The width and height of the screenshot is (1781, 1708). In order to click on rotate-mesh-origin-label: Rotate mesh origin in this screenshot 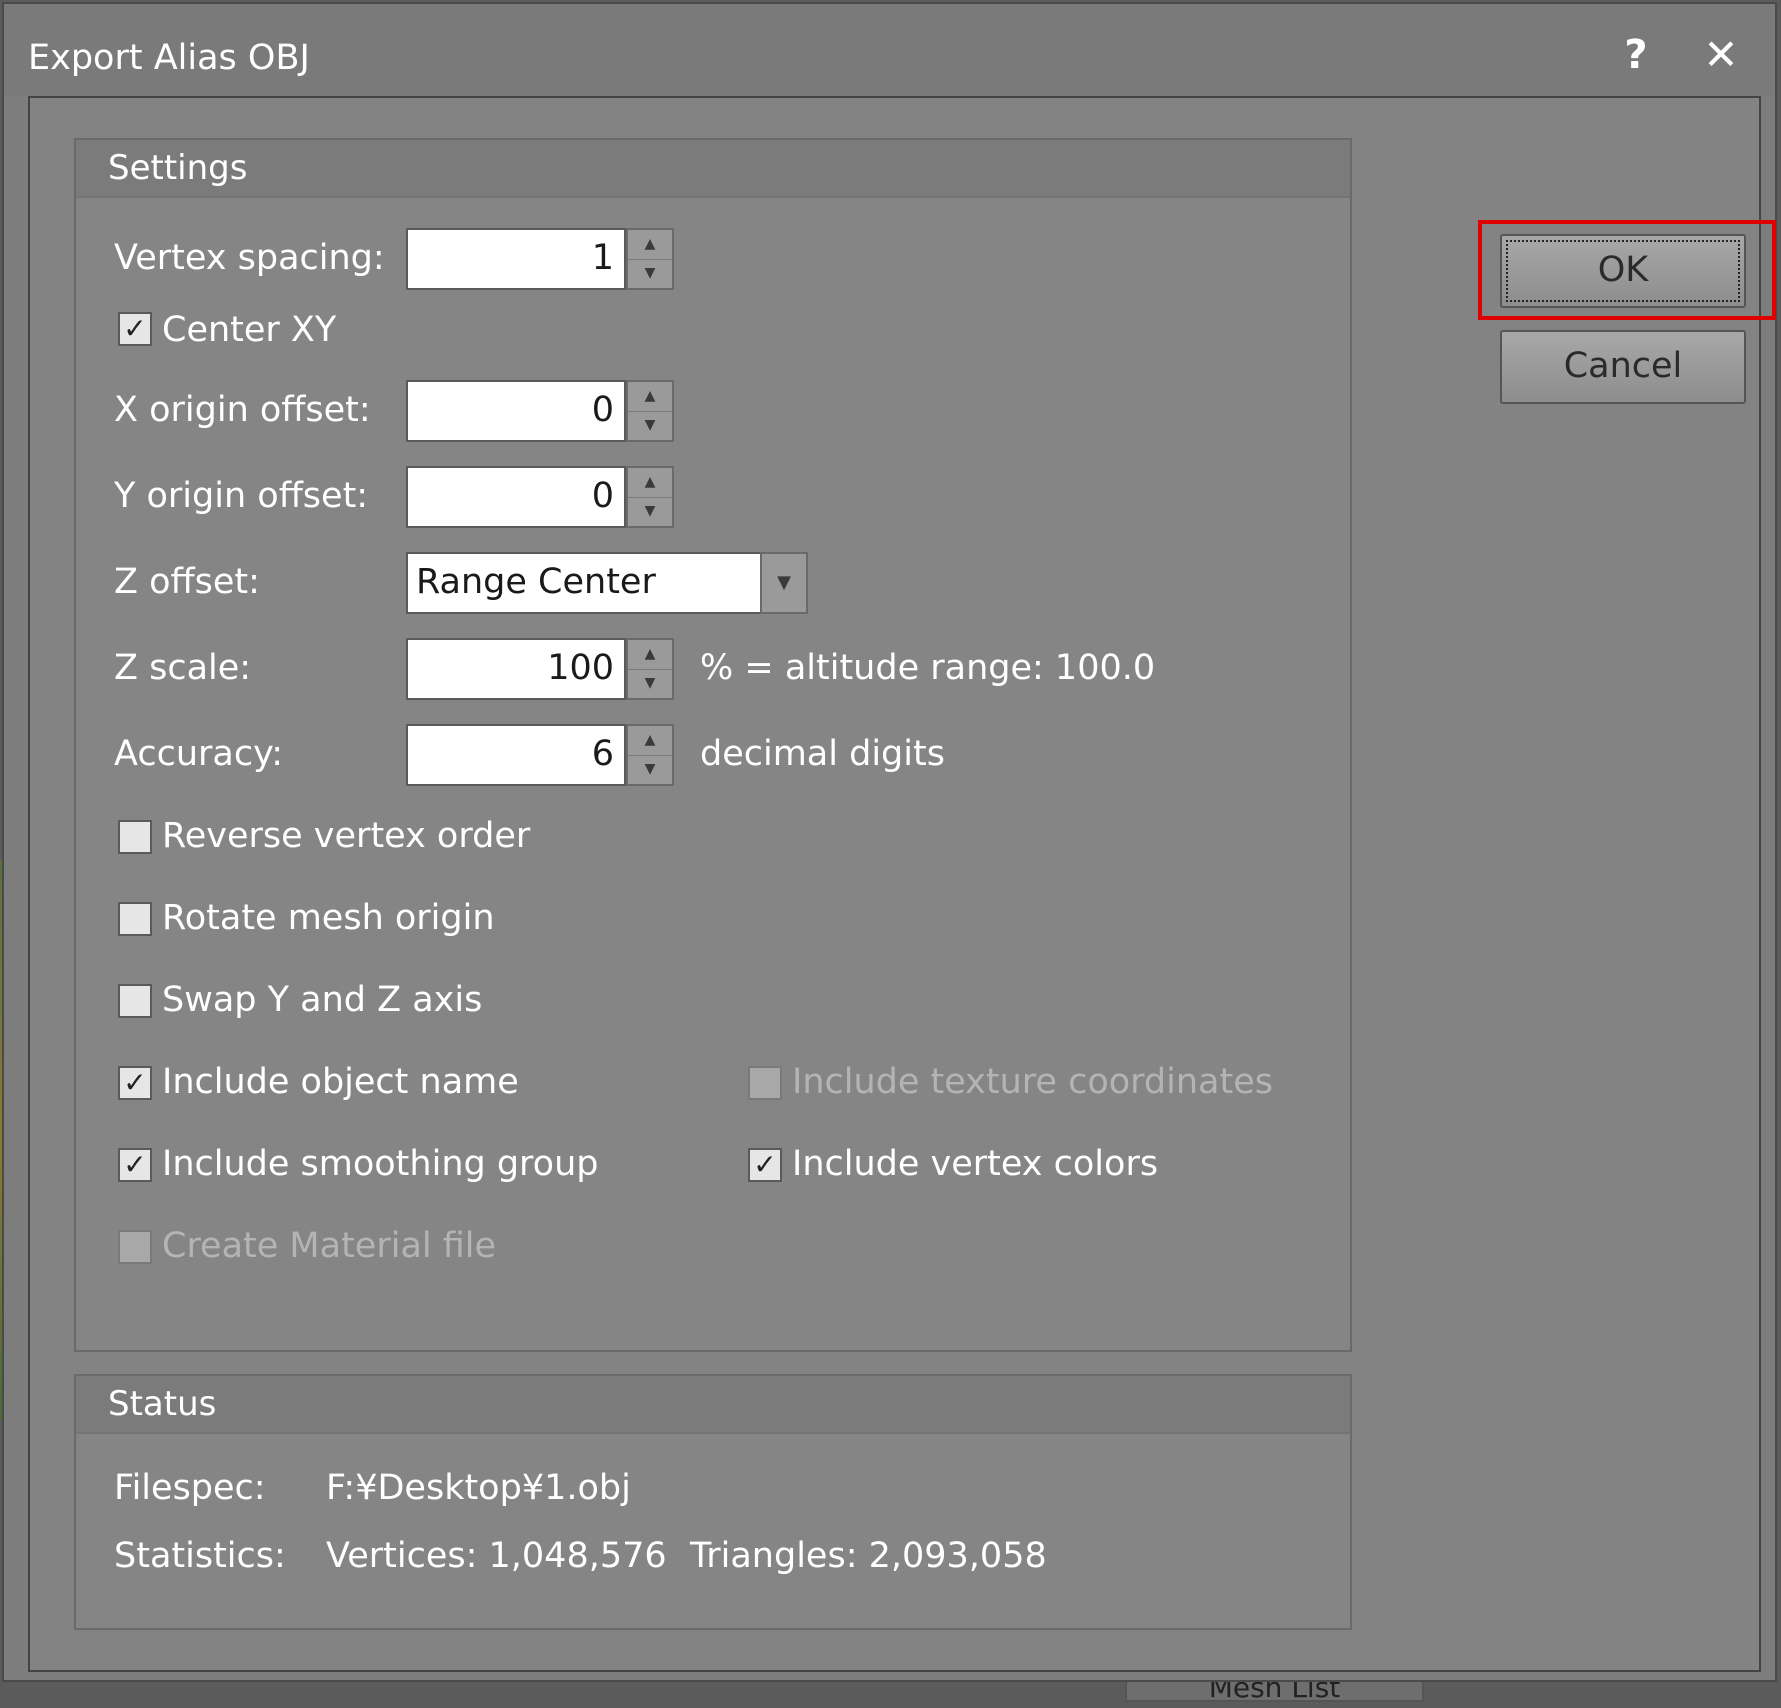, I will do `click(328, 918)`.